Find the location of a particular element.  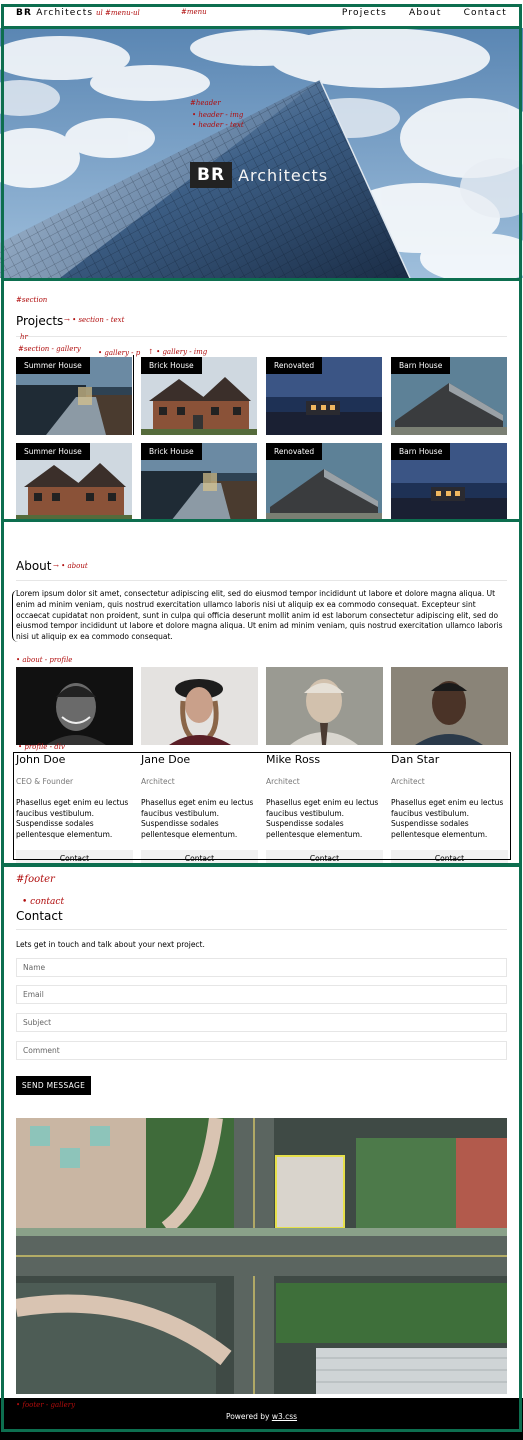

profile-photo-dan is located at coordinates (449, 706).